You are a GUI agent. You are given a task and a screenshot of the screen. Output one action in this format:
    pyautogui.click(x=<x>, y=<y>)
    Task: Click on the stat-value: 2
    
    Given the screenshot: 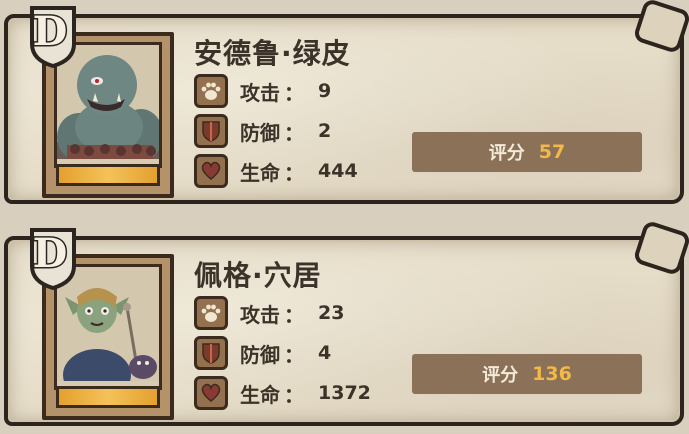 What is the action you would take?
    pyautogui.click(x=325, y=131)
    